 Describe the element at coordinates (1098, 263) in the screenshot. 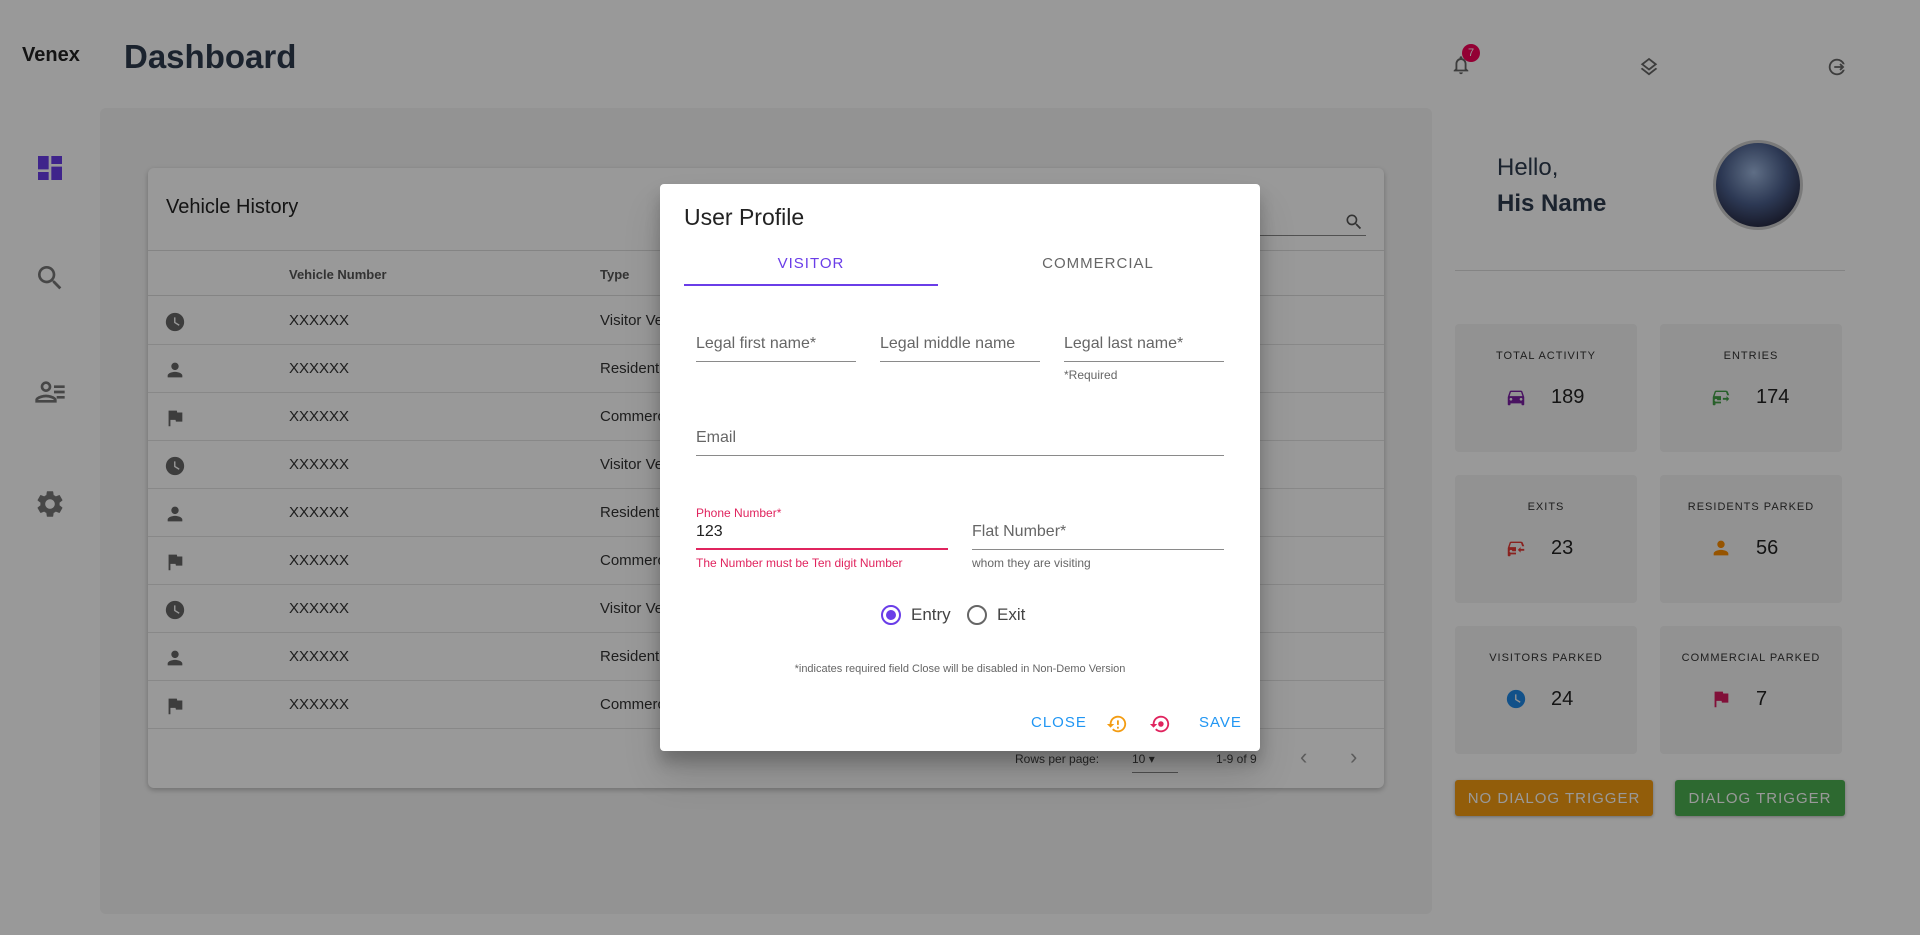

I see `tab-commercial: COMMERCIAL` at that location.